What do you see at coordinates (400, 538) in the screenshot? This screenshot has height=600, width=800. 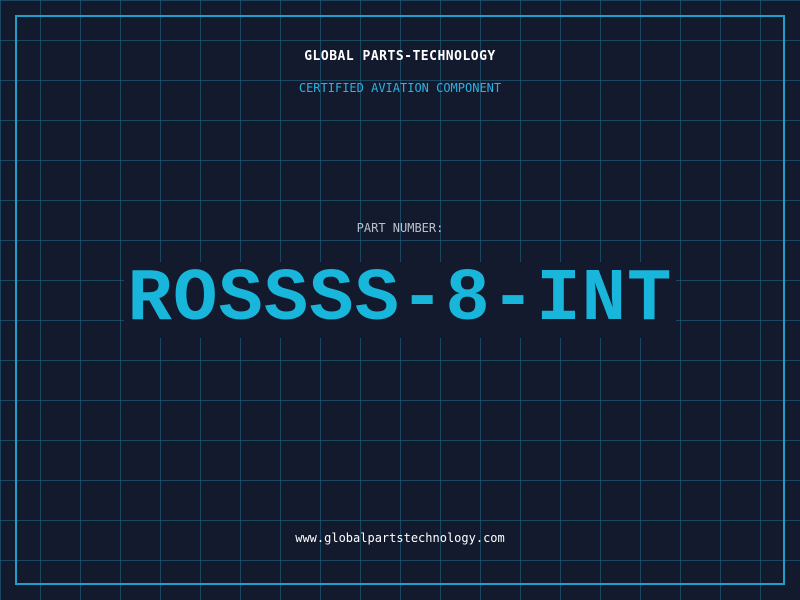 I see `website-url: www.globalpartstechnology.com` at bounding box center [400, 538].